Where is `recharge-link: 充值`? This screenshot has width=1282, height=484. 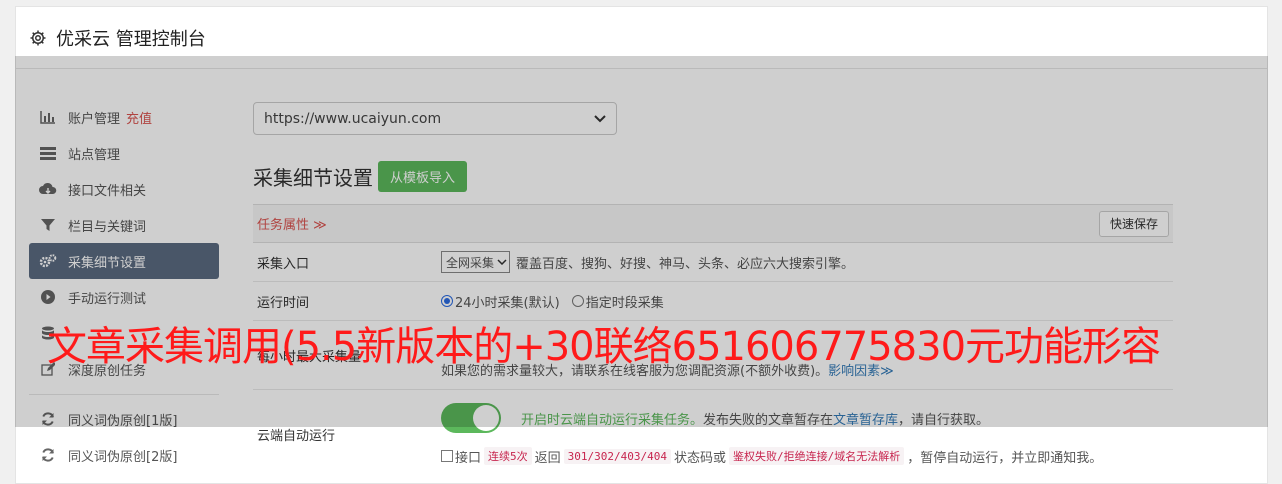
recharge-link: 充值 is located at coordinates (139, 117).